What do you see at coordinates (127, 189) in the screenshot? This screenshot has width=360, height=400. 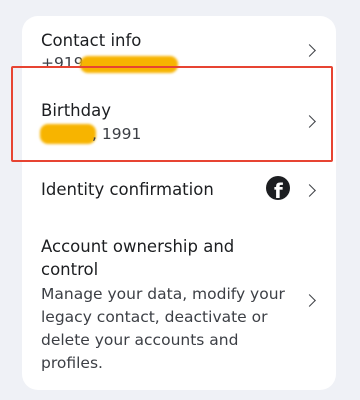 I see `identity-confirmation-title: Identity confirmation` at bounding box center [127, 189].